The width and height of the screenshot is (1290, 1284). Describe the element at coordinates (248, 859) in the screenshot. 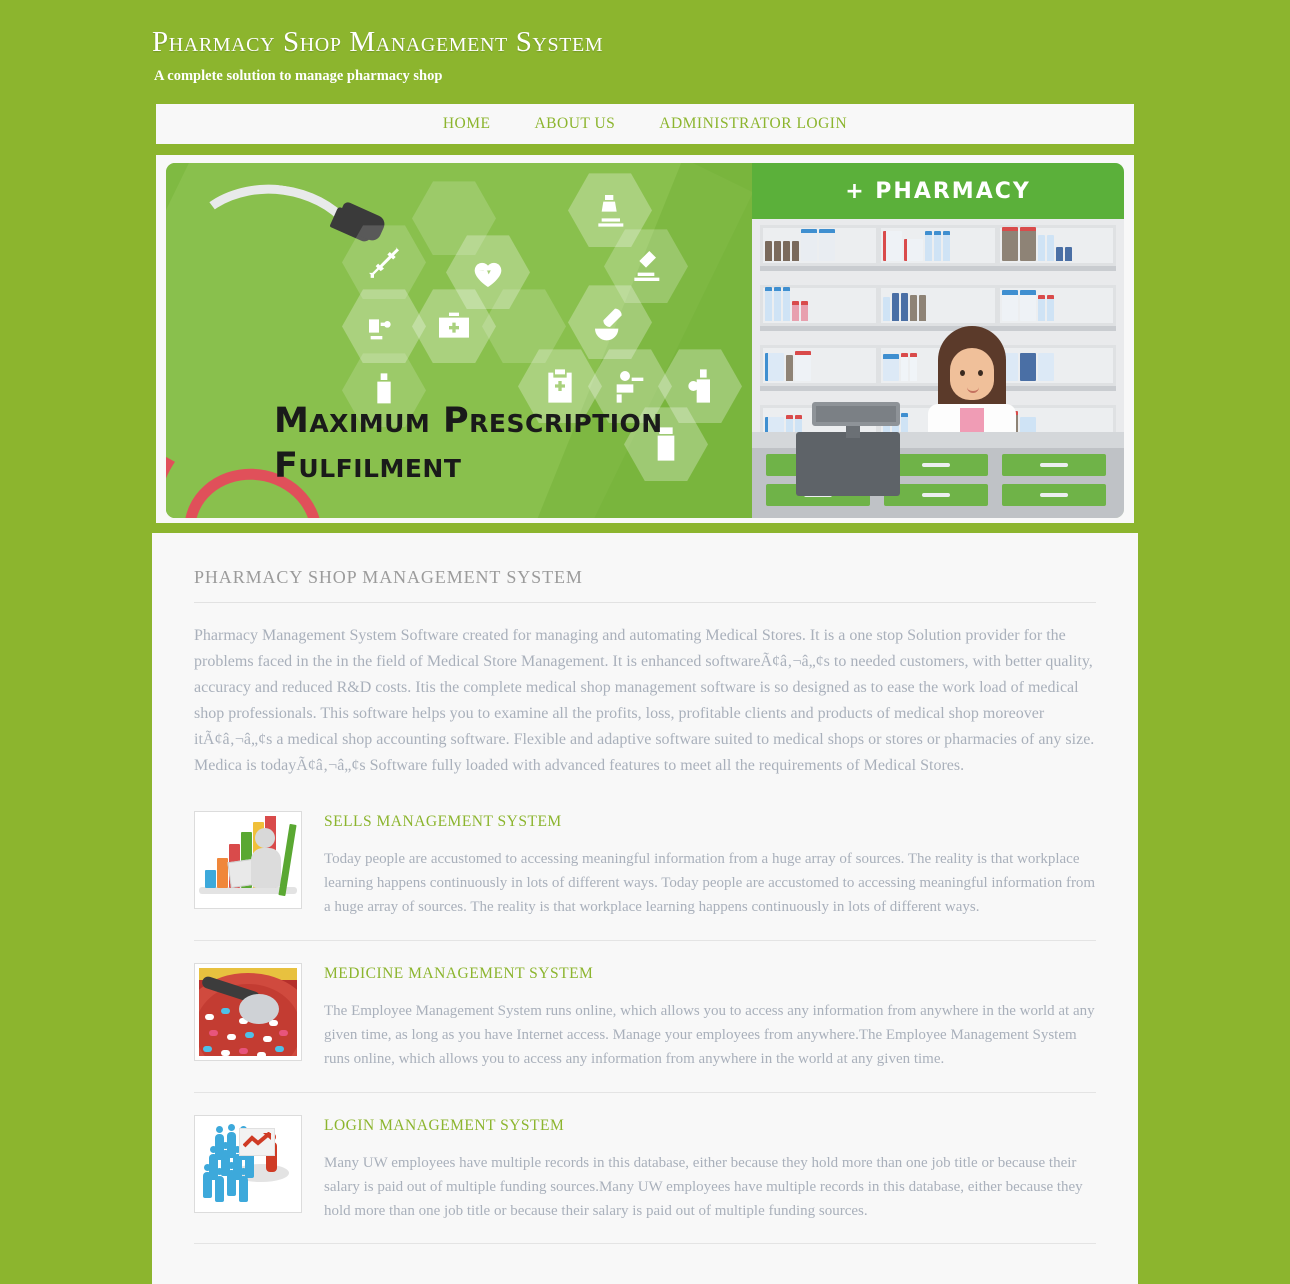

I see `feature-thumbnail-bar-chart-figure` at that location.